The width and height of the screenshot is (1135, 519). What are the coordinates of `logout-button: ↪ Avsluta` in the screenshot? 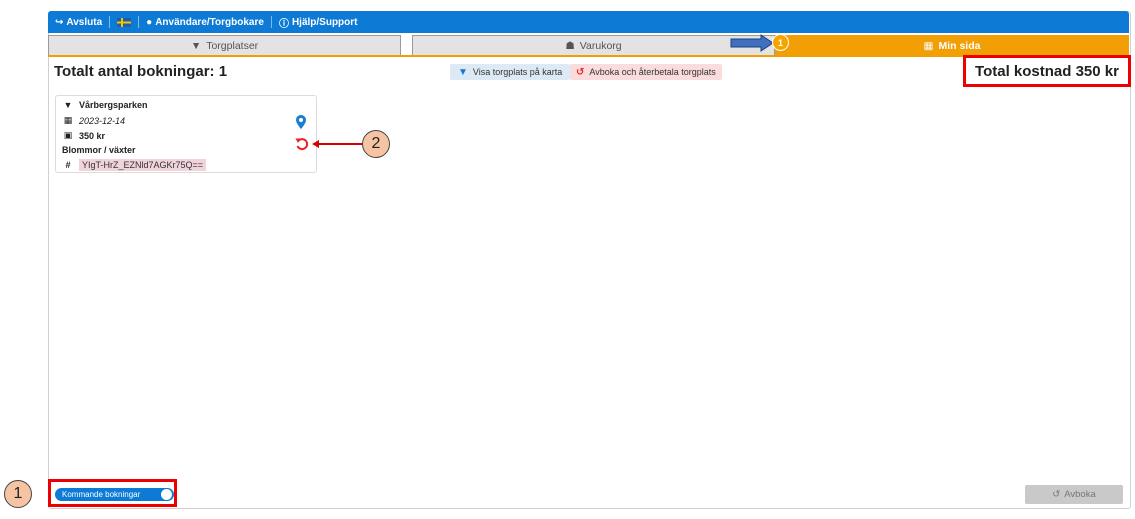 It's located at (78, 22).